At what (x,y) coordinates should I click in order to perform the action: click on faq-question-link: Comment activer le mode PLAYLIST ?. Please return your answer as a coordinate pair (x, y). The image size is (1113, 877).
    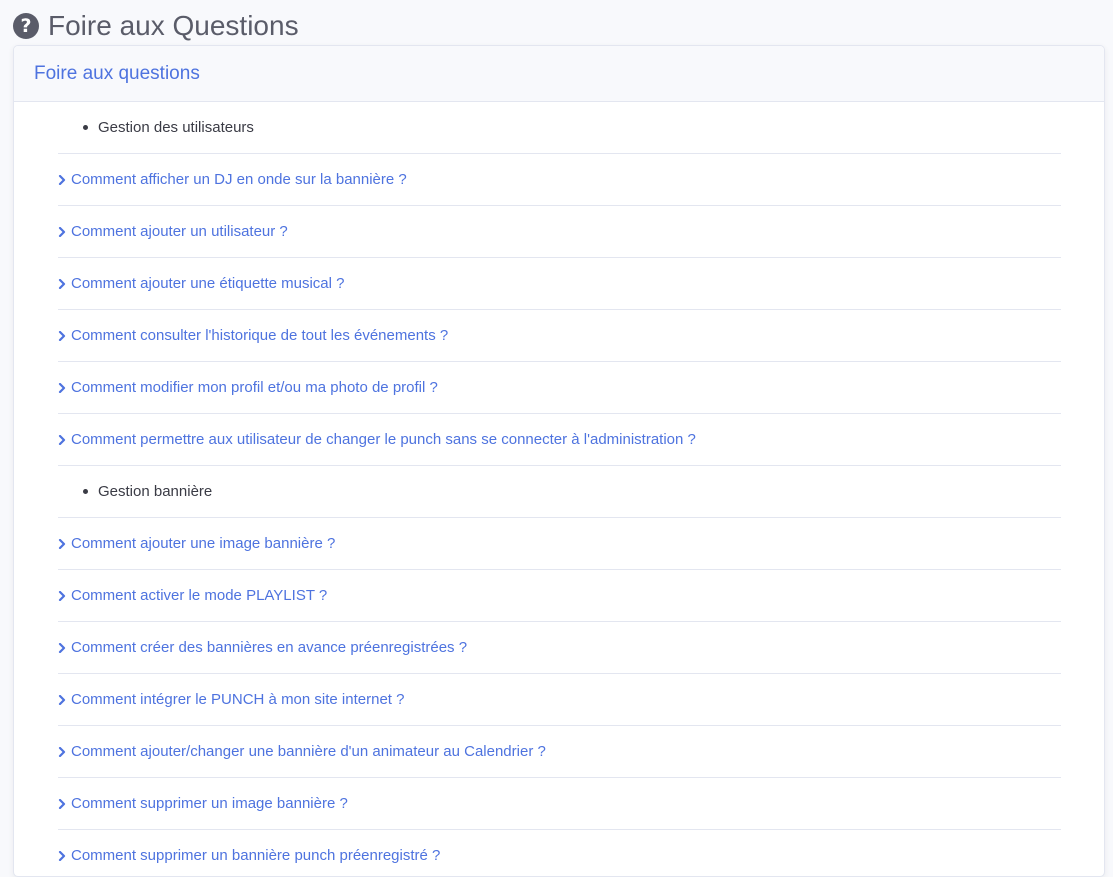
    Looking at the image, I should click on (559, 596).